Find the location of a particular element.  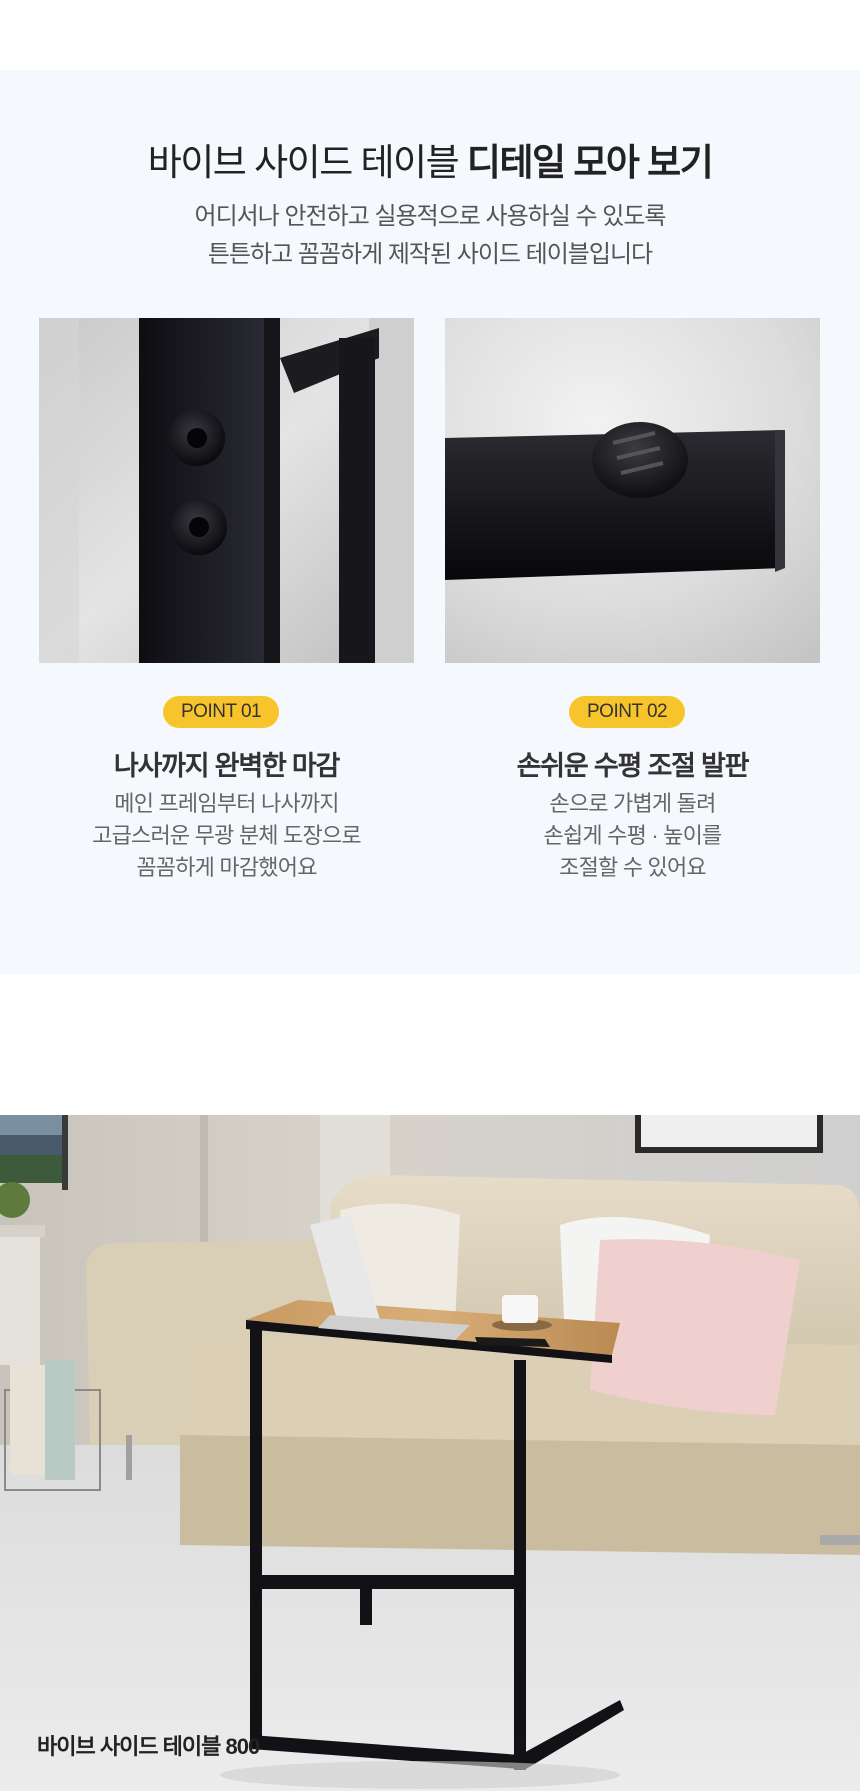

screw-closeup-photo is located at coordinates (226, 490).